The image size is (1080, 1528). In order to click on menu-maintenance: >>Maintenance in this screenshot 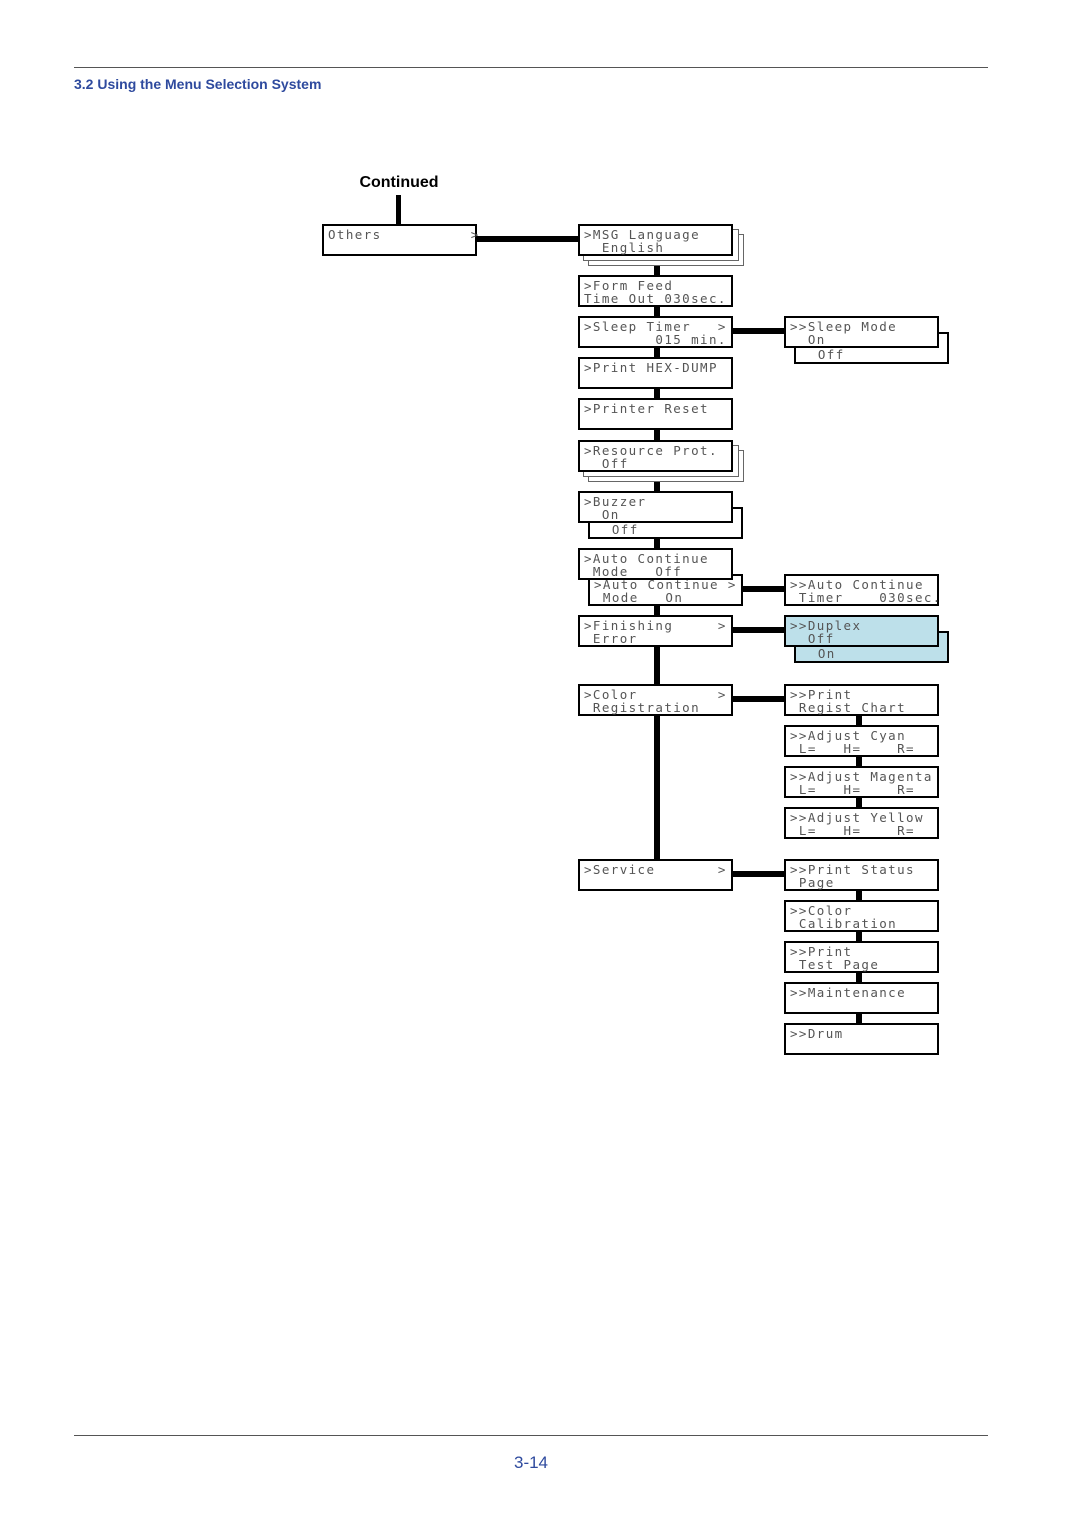, I will do `click(861, 998)`.